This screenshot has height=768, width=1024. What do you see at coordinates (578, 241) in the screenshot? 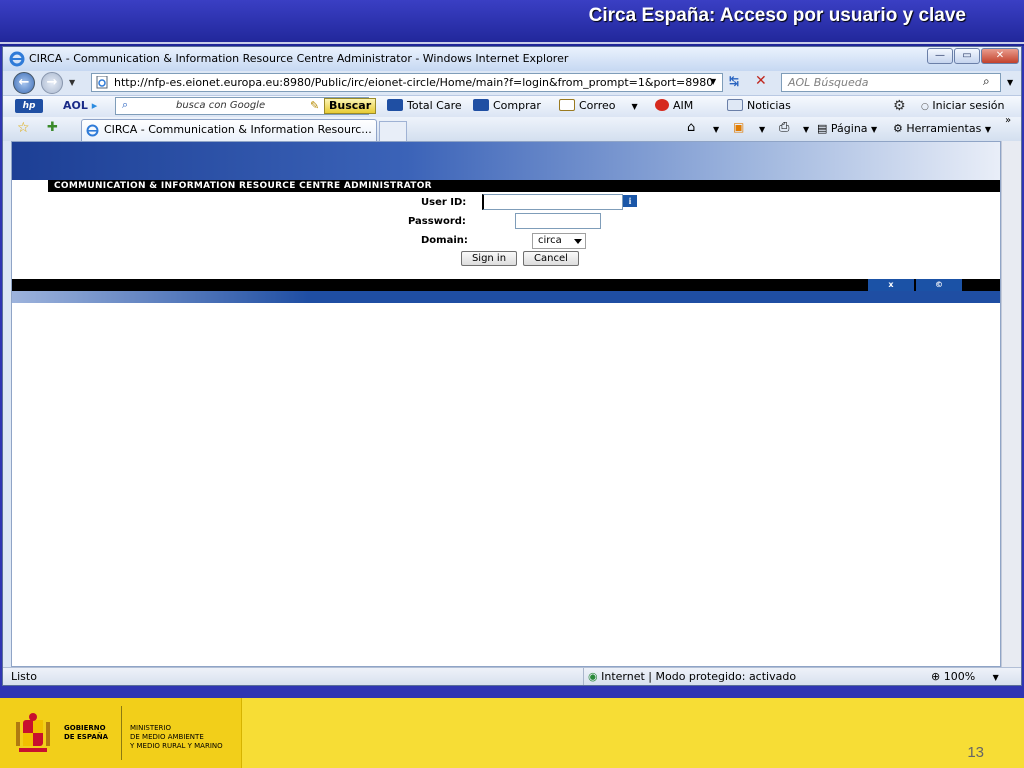
I see `chevron-down-icon` at bounding box center [578, 241].